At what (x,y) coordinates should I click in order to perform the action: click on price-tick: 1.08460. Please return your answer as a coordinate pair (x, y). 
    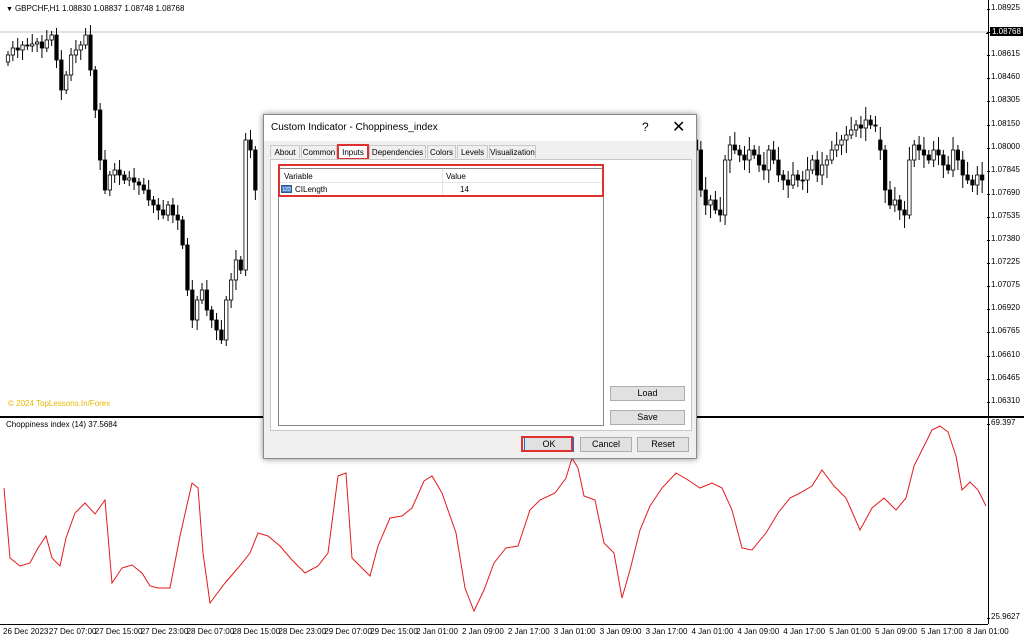
    Looking at the image, I should click on (1003, 77).